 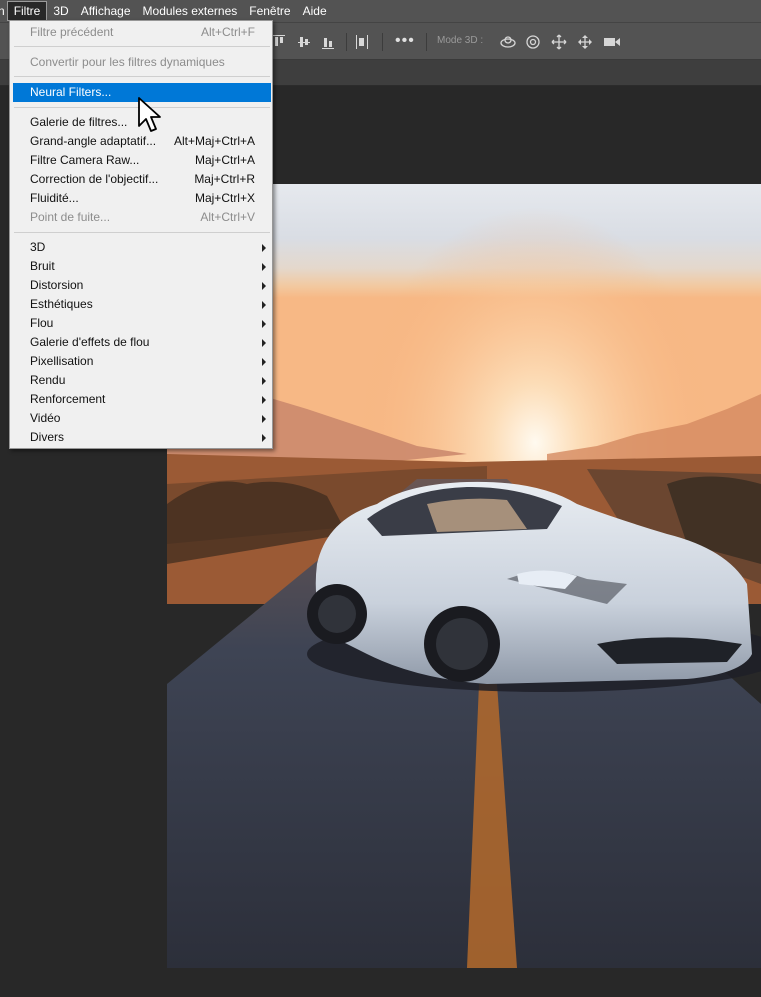 I want to click on menu-item-fenetre: Fenêtre, so click(x=269, y=11).